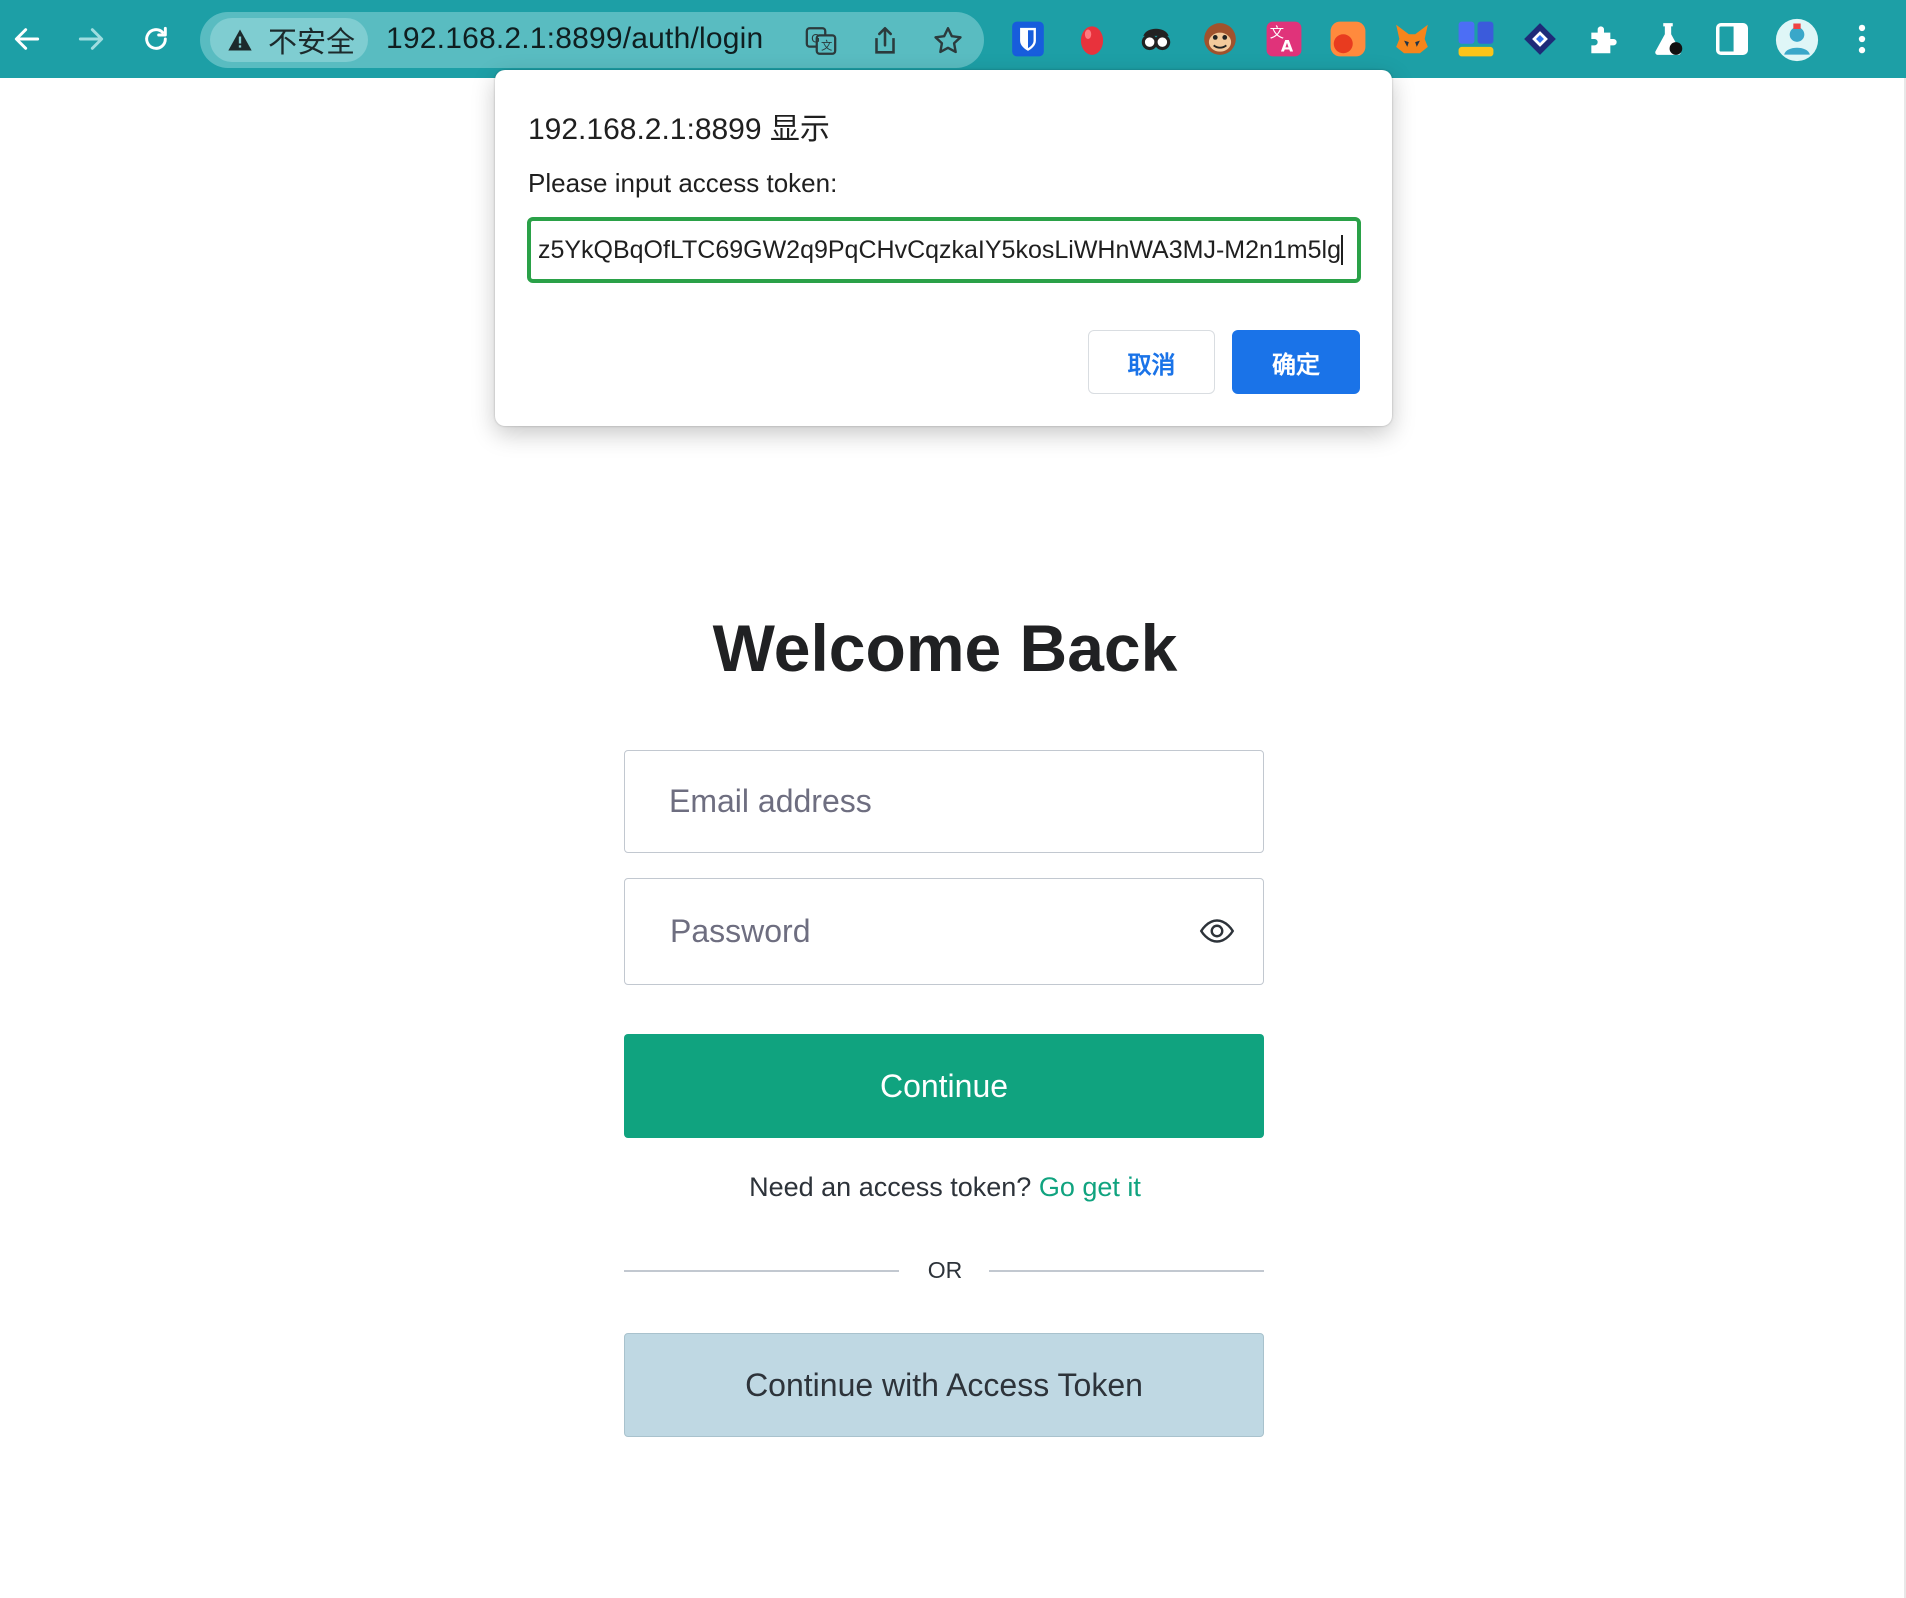 The height and width of the screenshot is (1598, 1906). What do you see at coordinates (1732, 39) in the screenshot?
I see `side-panel-icon` at bounding box center [1732, 39].